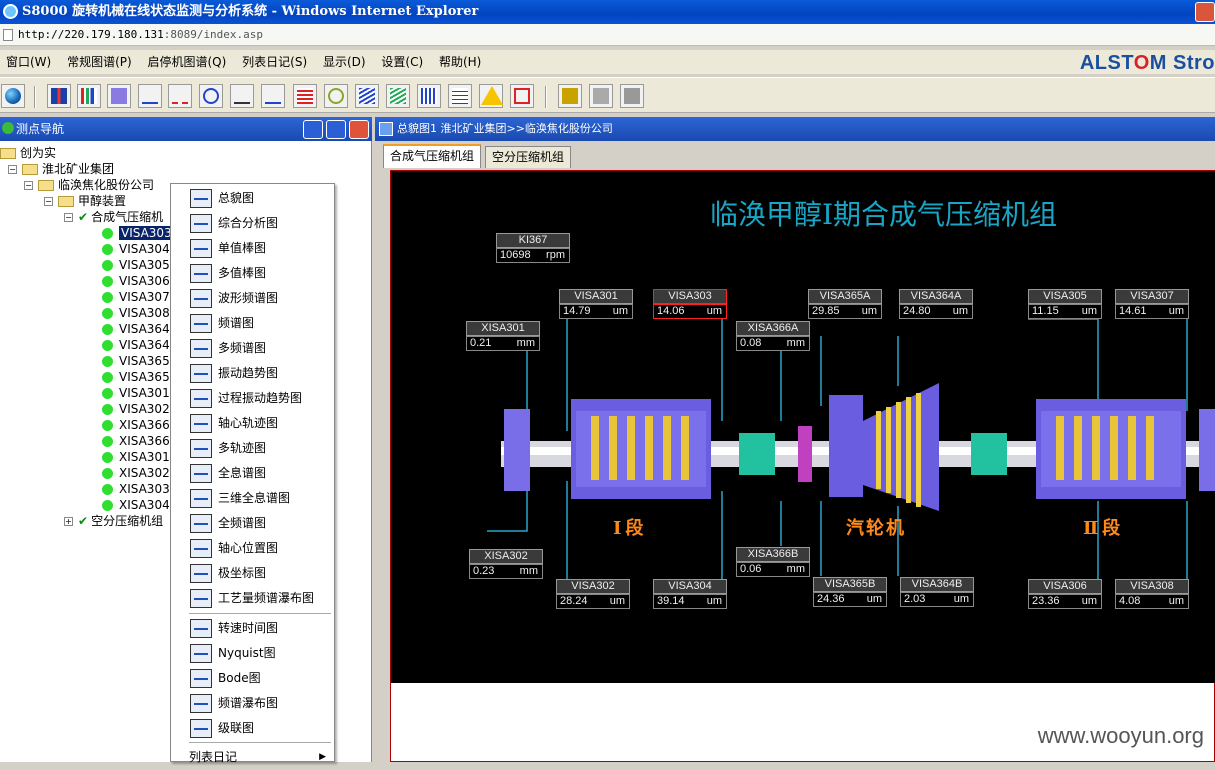 This screenshot has height=770, width=1215. I want to click on context-menu-item: 频谱图, so click(252, 323).